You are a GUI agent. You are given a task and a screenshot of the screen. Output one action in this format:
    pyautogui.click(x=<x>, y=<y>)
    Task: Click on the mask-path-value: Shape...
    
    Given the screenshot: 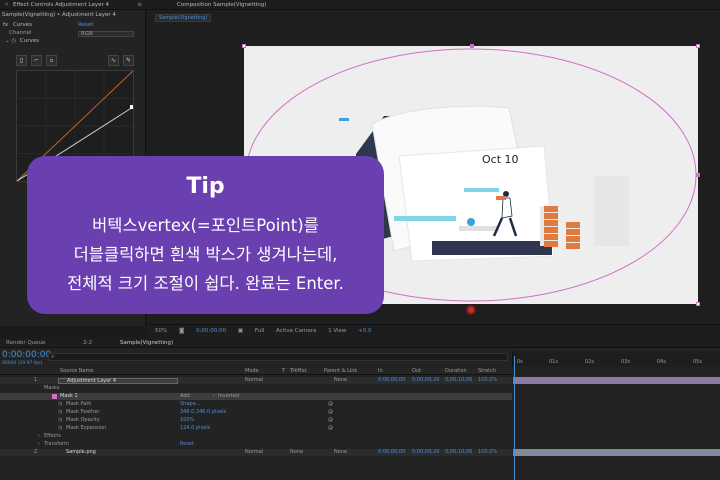 What is the action you would take?
    pyautogui.click(x=190, y=404)
    